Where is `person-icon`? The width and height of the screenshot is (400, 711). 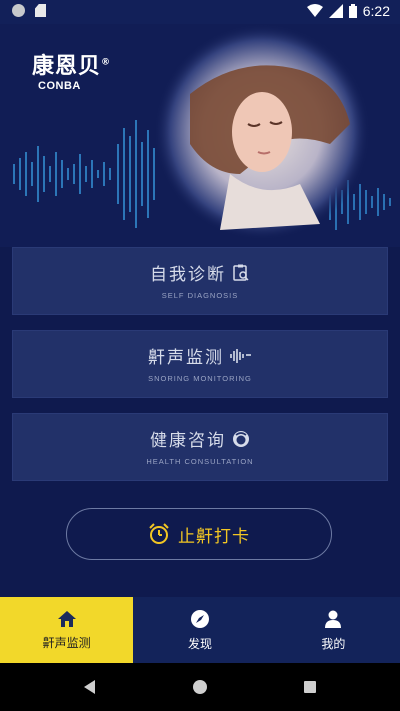 person-icon is located at coordinates (333, 619).